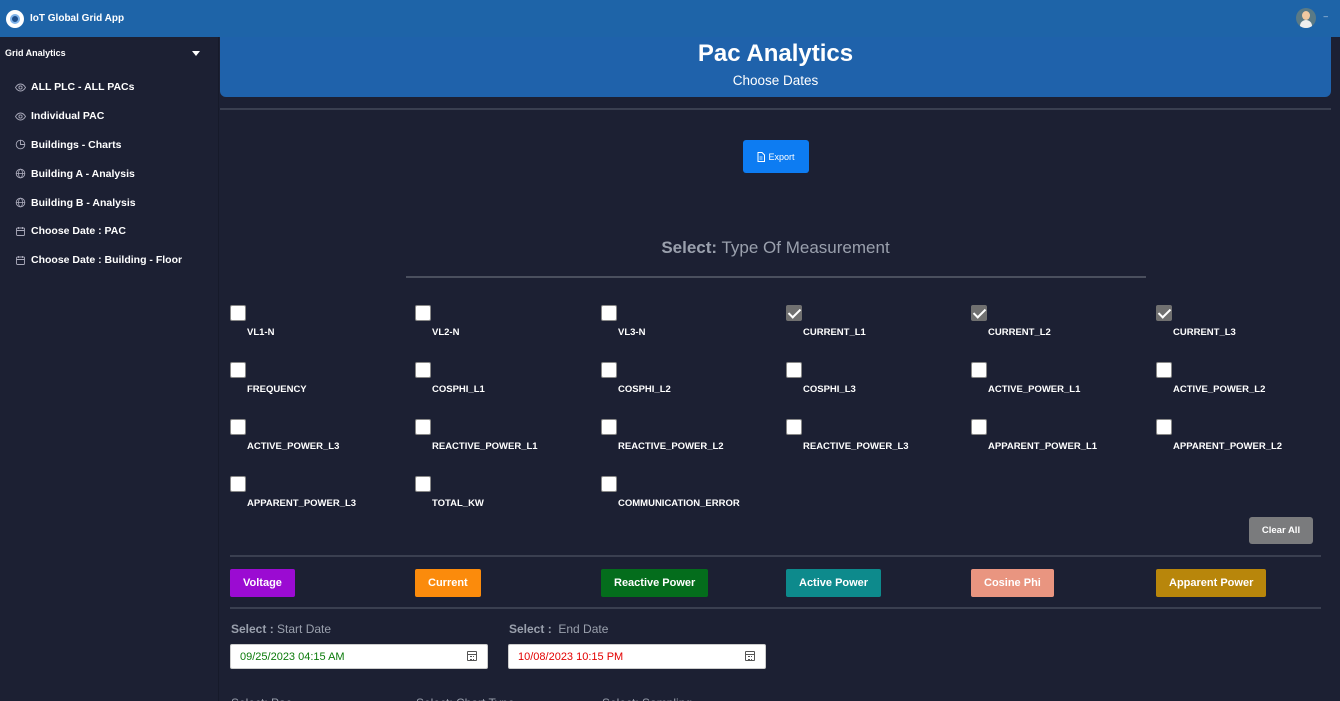 This screenshot has width=1340, height=701. I want to click on start-date-label-text: Start Date, so click(302, 629).